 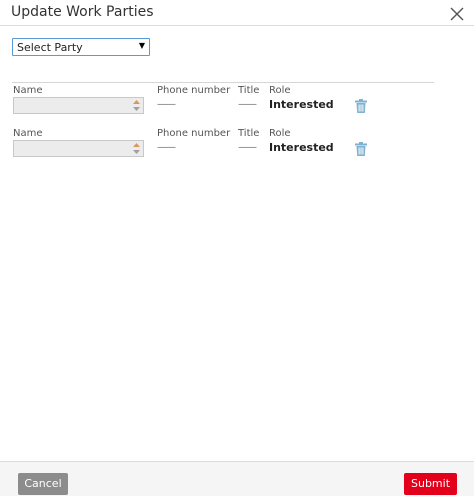 I want to click on select-party-dropdown: Select Party ▼, so click(x=81, y=47).